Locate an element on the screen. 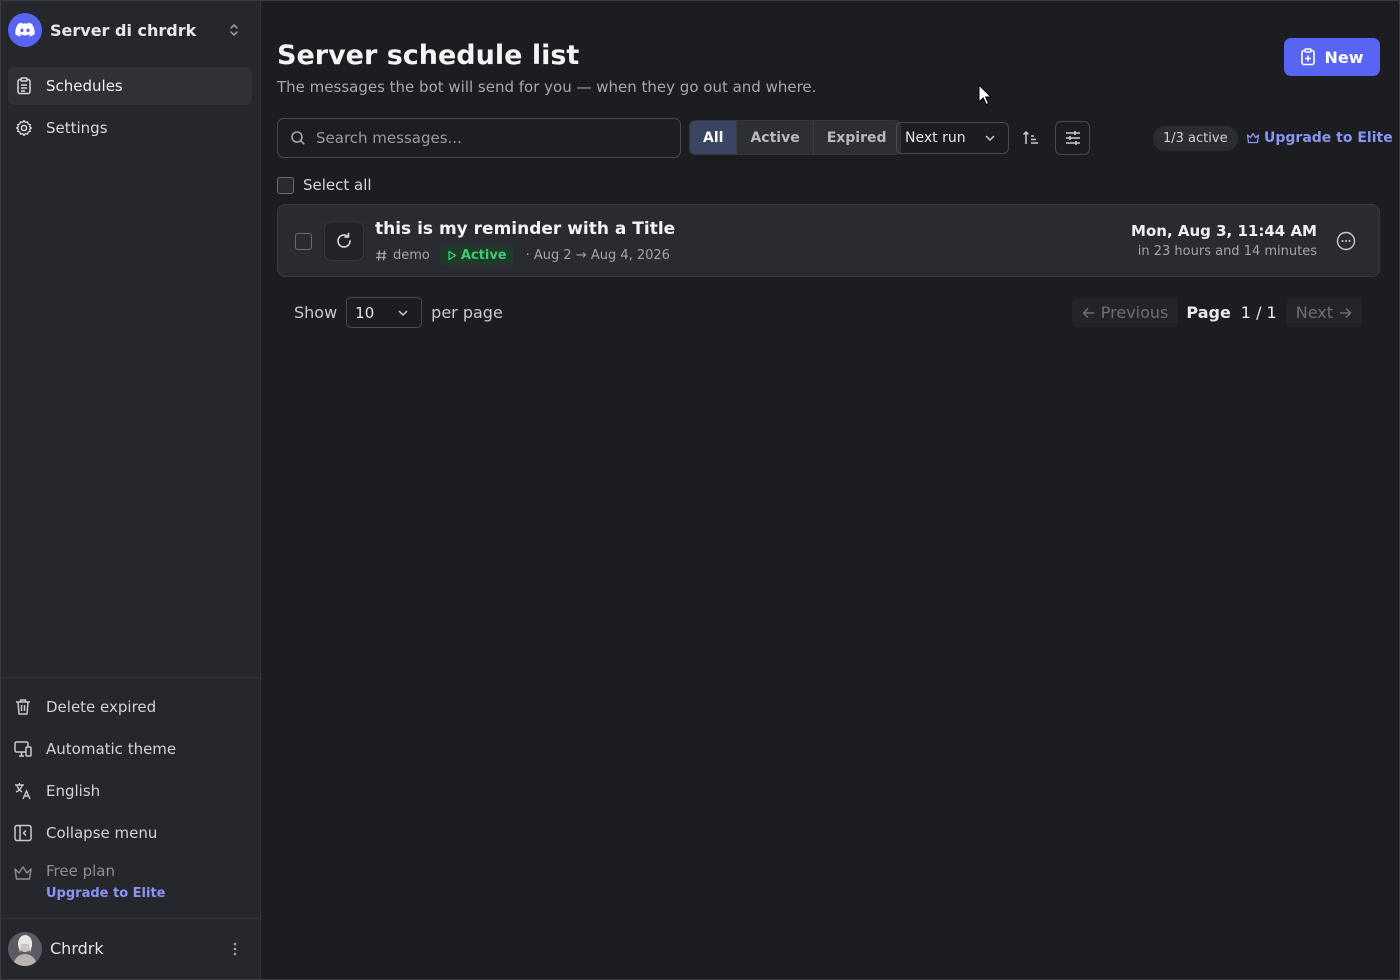 Image resolution: width=1400 pixels, height=980 pixels. arrow-left-icon is located at coordinates (1088, 313).